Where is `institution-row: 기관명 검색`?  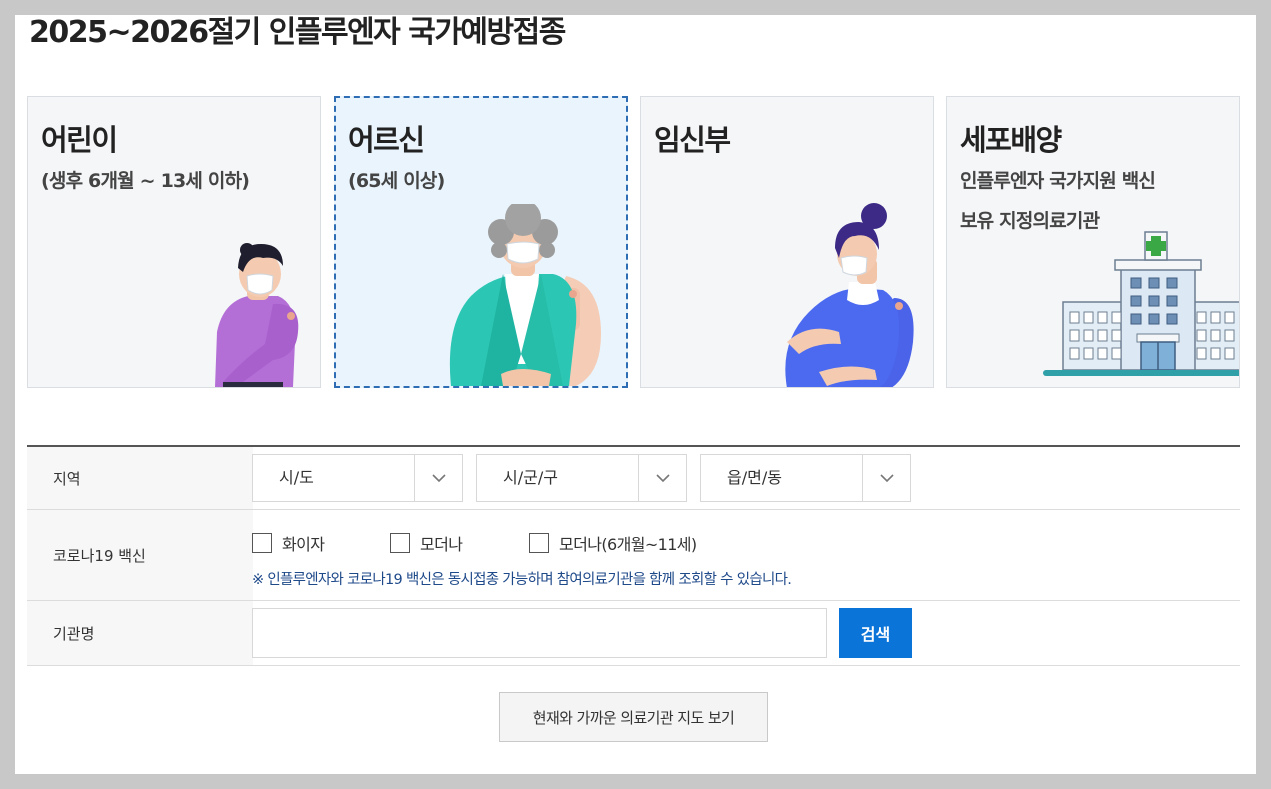 institution-row: 기관명 검색 is located at coordinates (633, 633).